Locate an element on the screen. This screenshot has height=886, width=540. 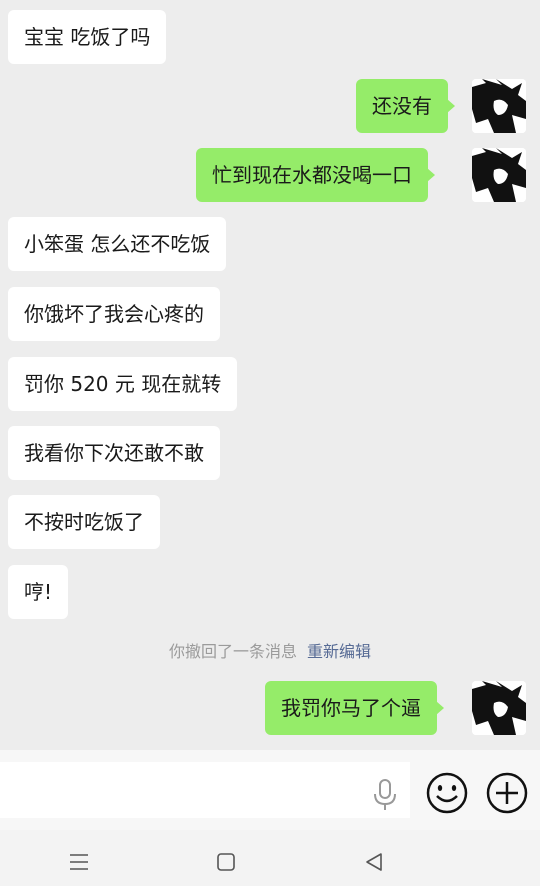
message-bubble-sent: 我罚你马了个逼 is located at coordinates (354, 708).